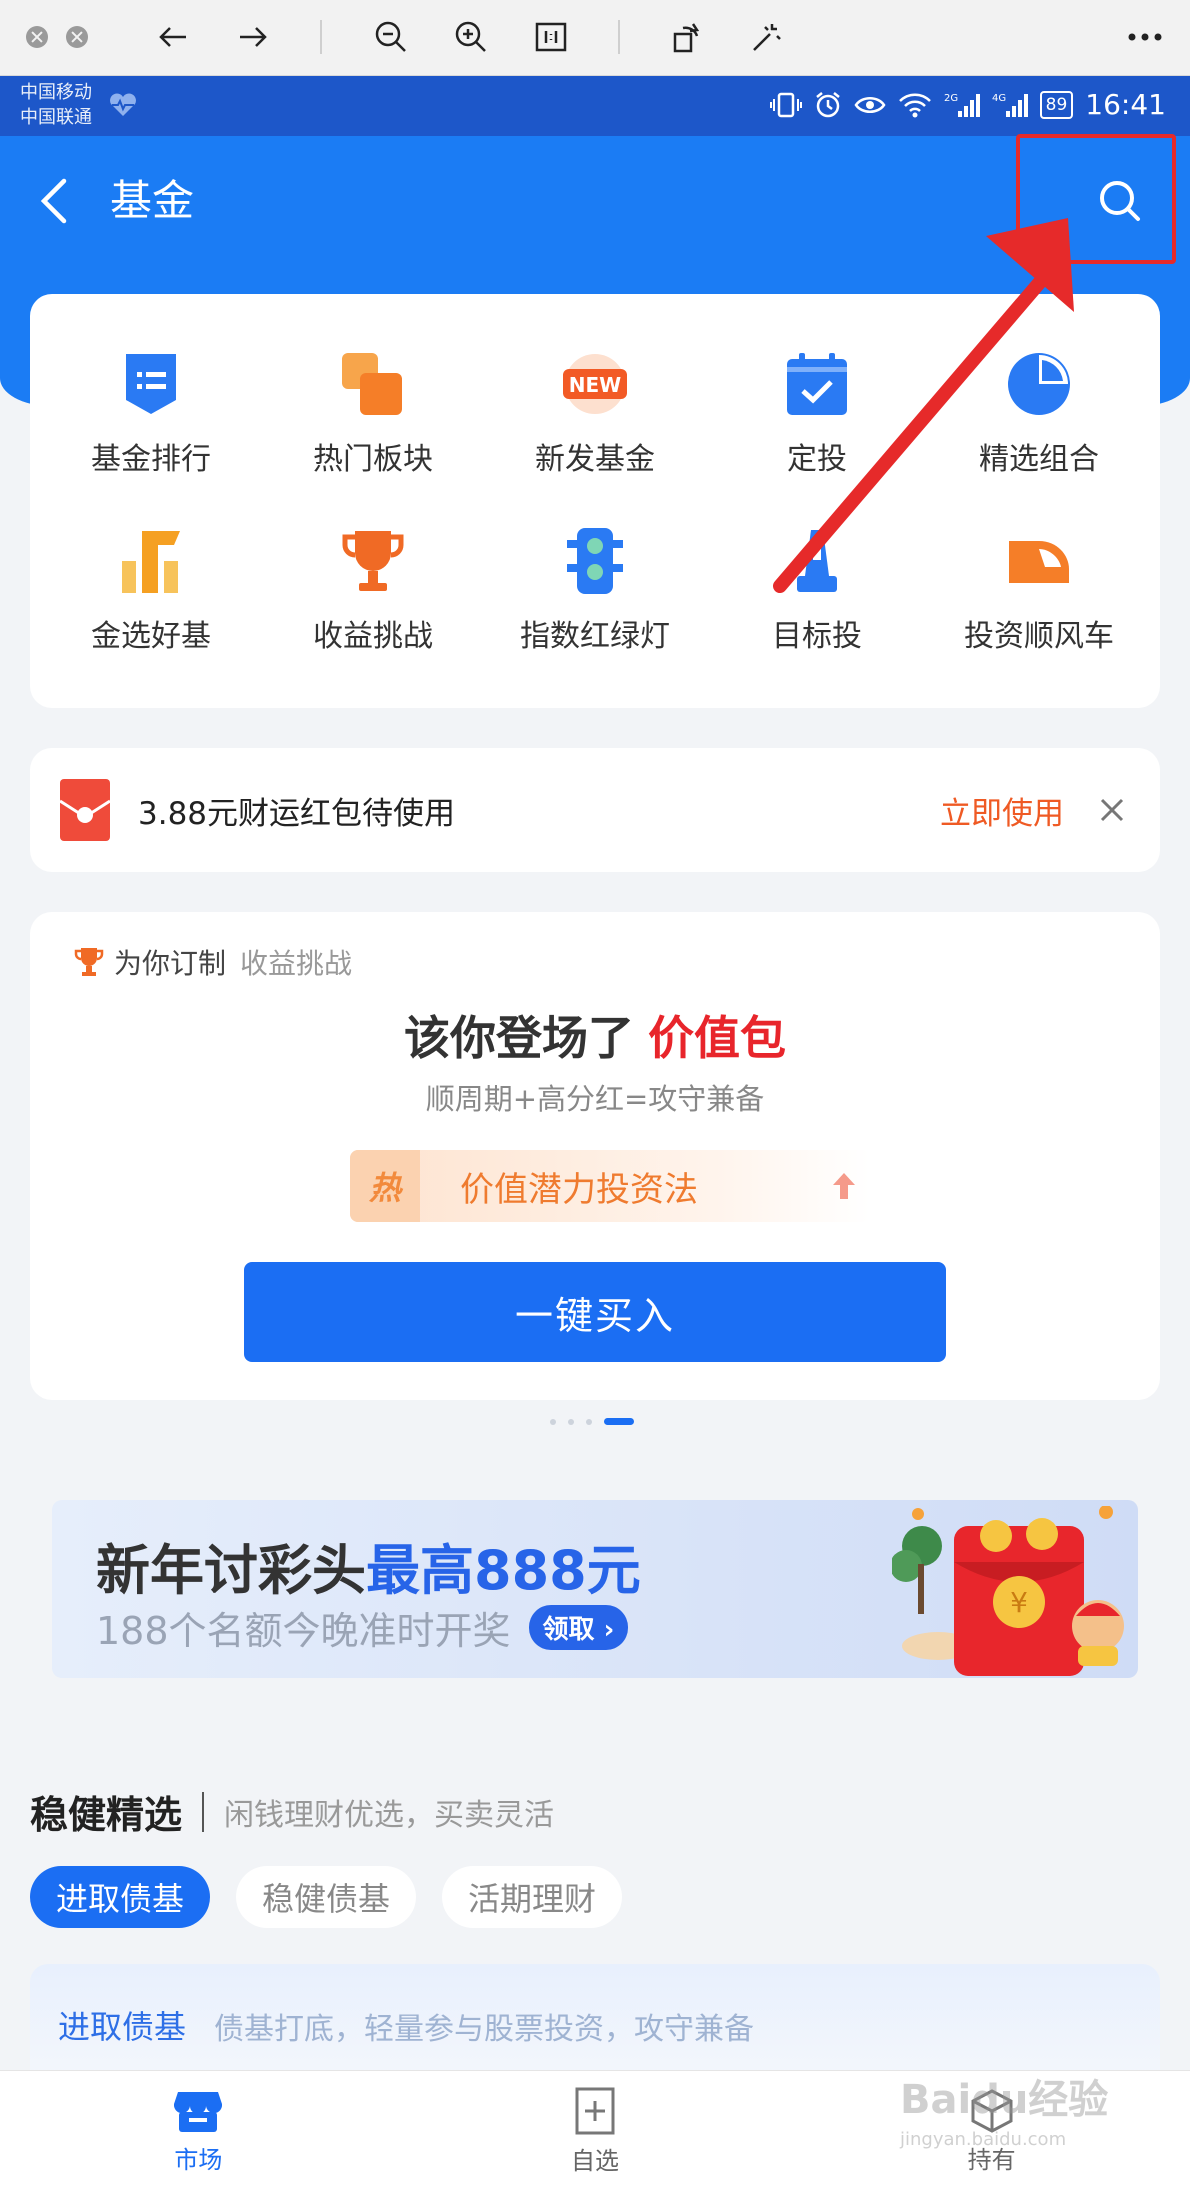 This screenshot has height=2192, width=1190. What do you see at coordinates (151, 636) in the screenshot?
I see `grid-item-label: 金选好基` at bounding box center [151, 636].